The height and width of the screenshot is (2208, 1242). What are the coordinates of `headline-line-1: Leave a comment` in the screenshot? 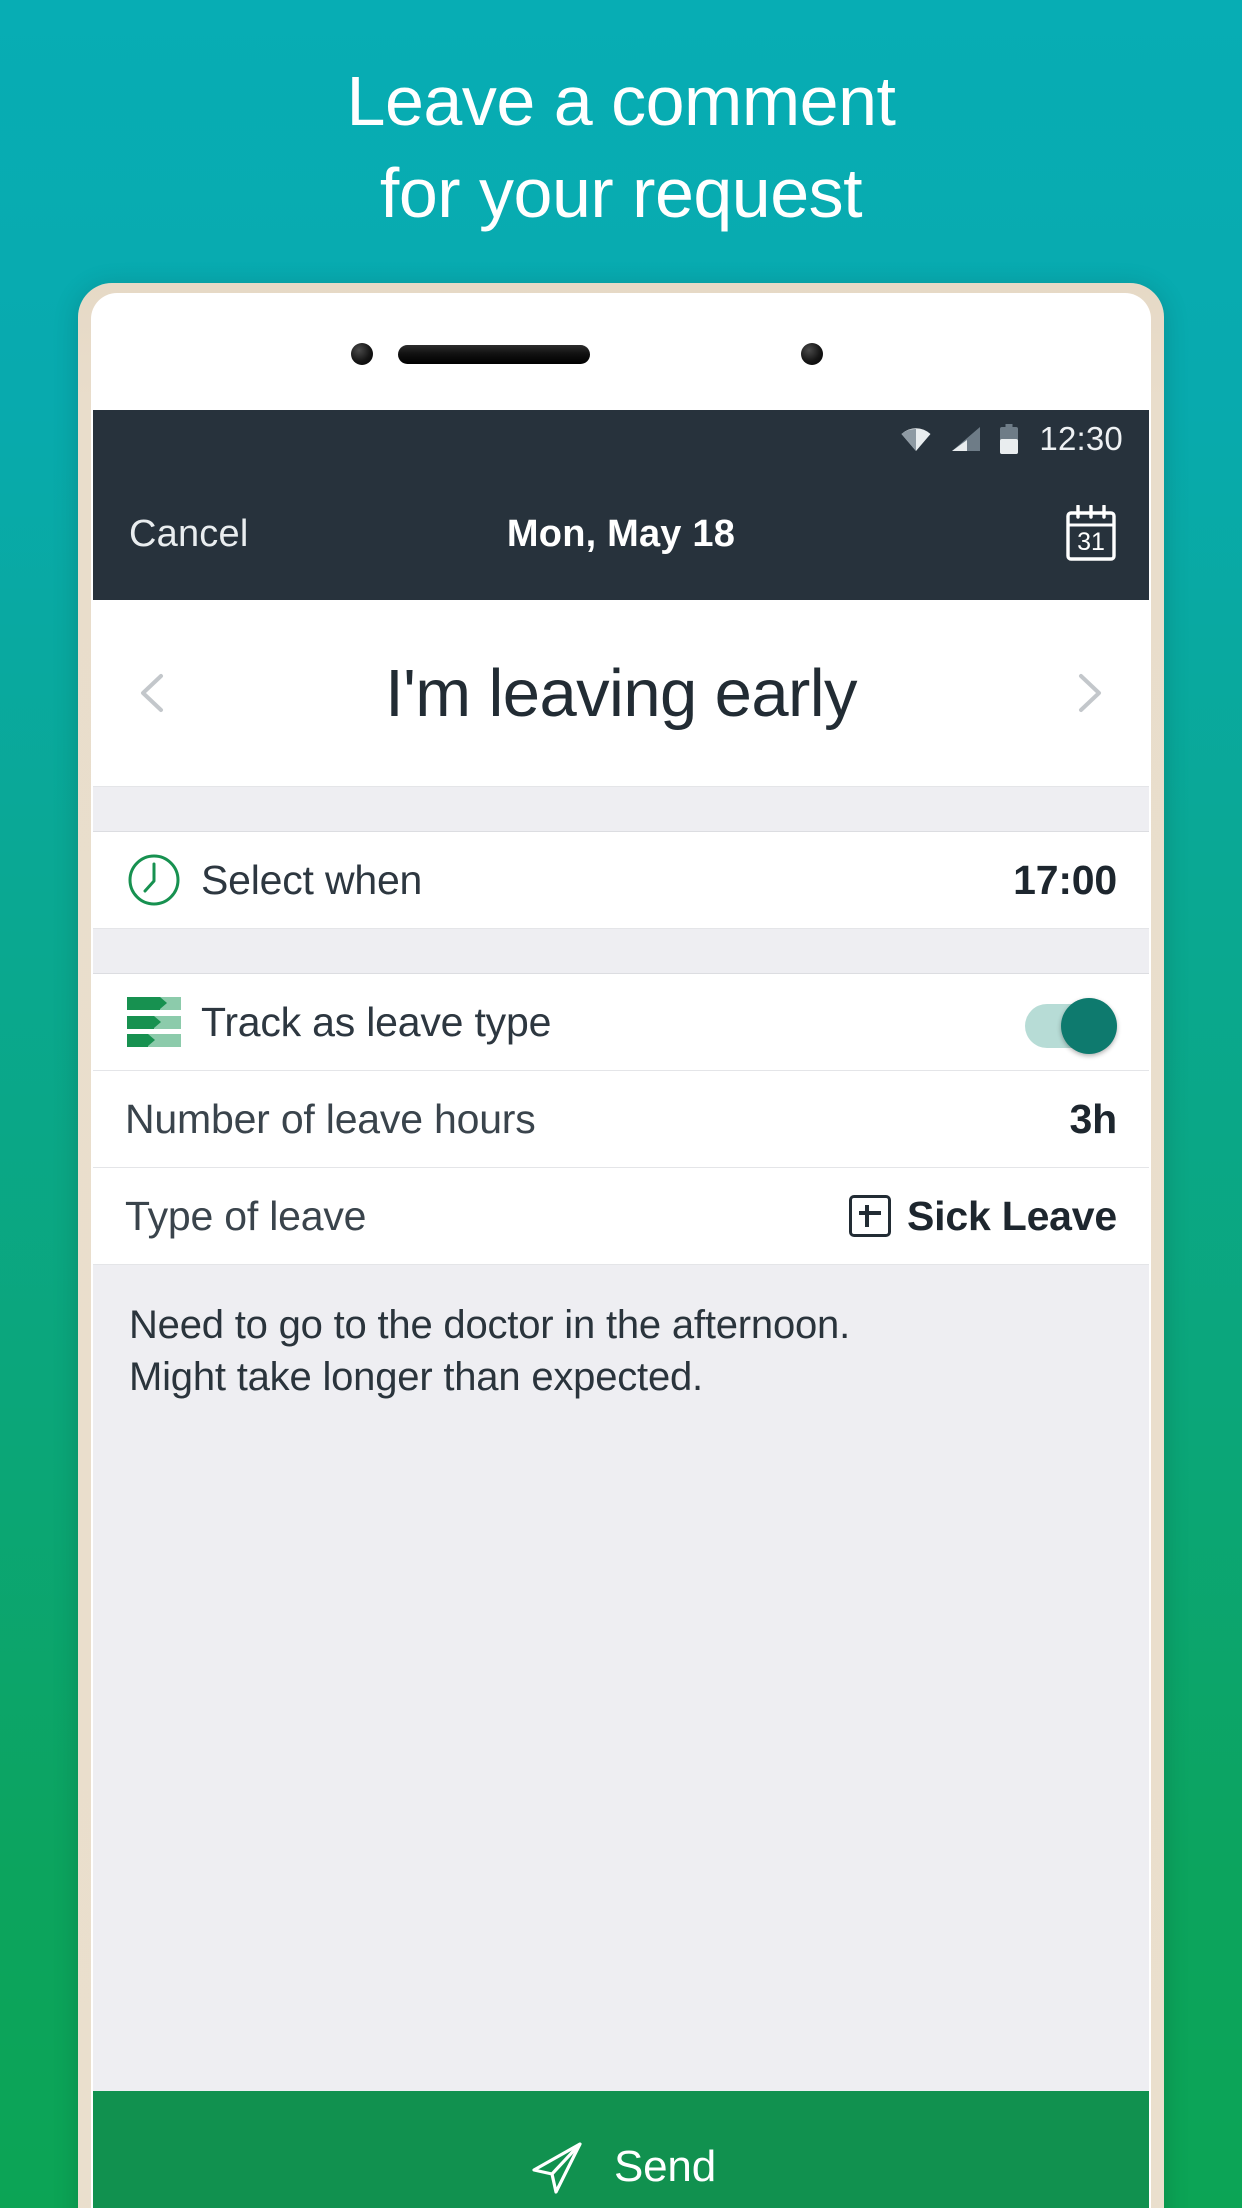 It's located at (621, 101).